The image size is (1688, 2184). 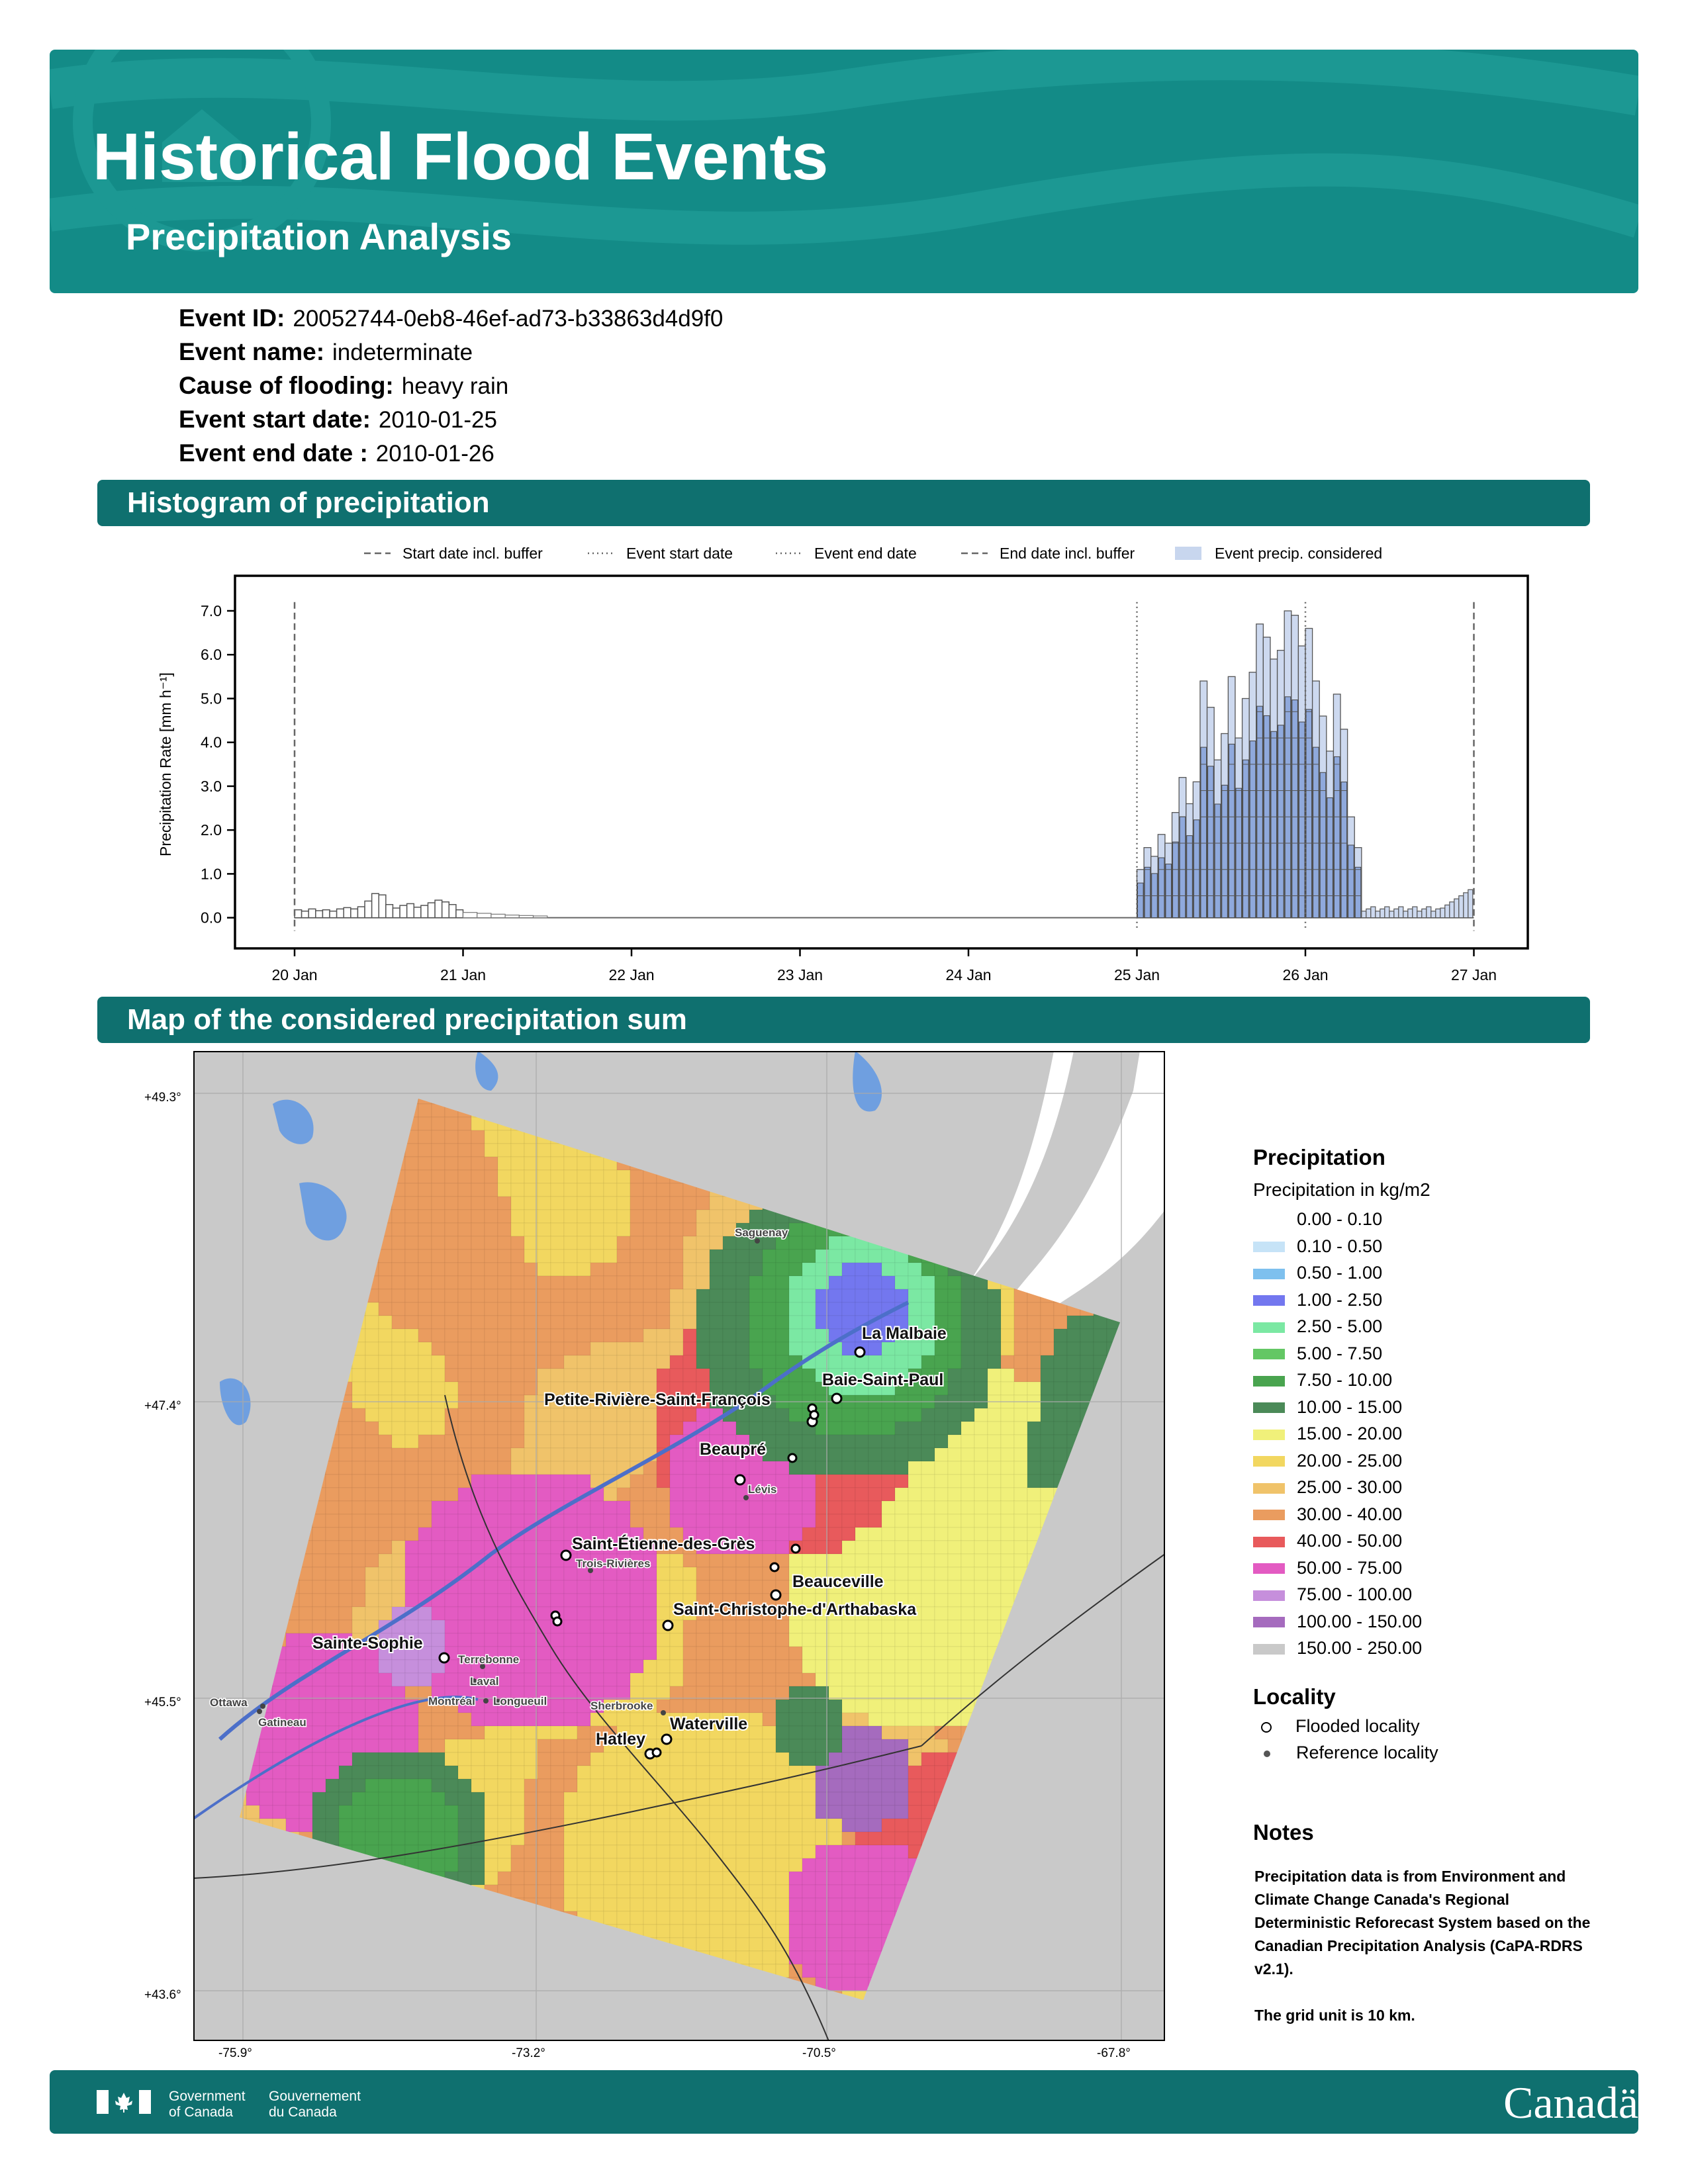 I want to click on event-bar-inner, so click(x=1330, y=858).